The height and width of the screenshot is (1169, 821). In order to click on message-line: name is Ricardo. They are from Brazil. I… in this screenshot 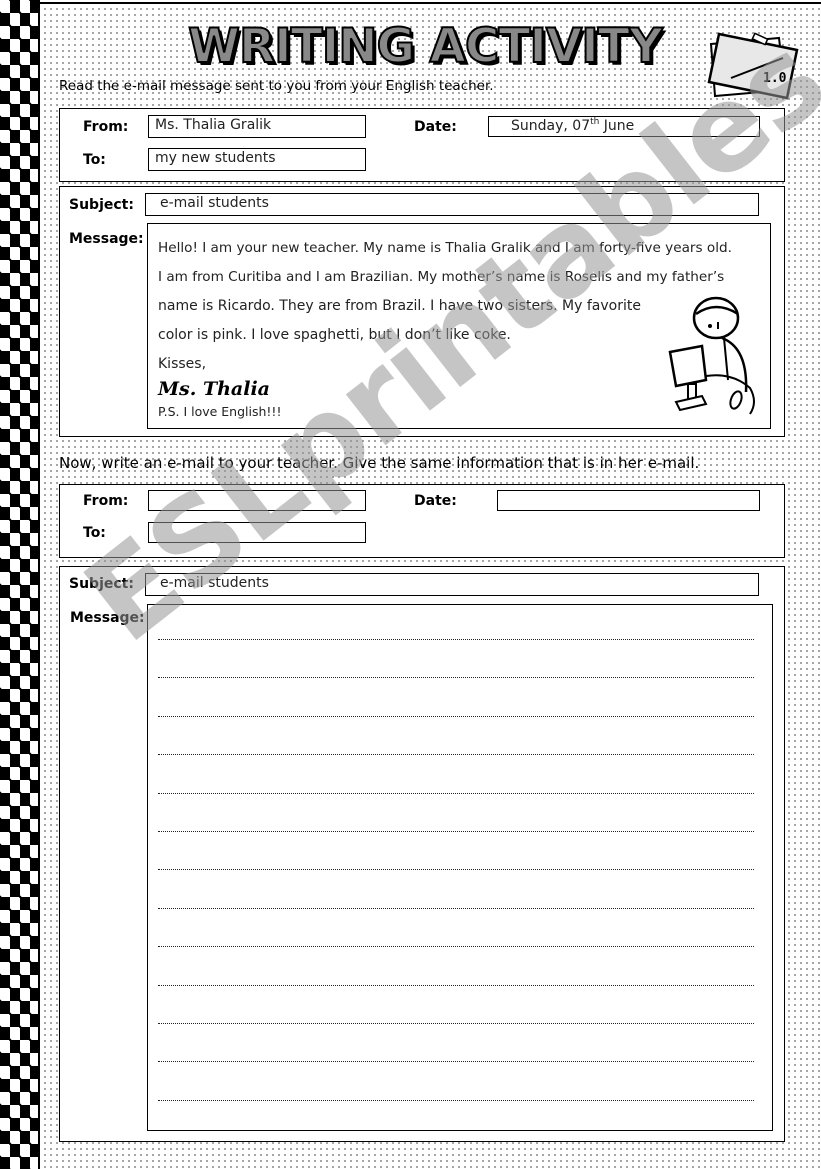, I will do `click(399, 306)`.